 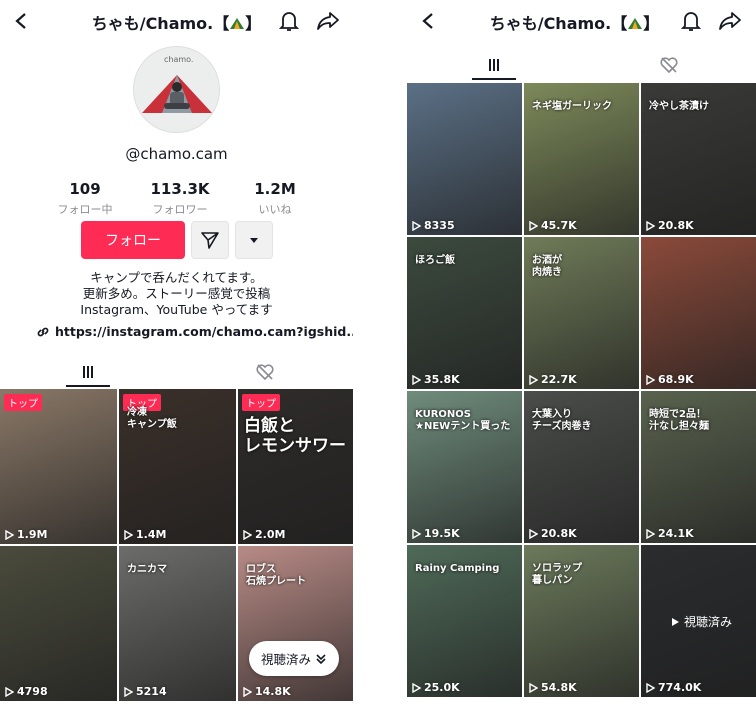 What do you see at coordinates (176, 277) in the screenshot?
I see `bio-line: キャンプで呑んだくれてます。` at bounding box center [176, 277].